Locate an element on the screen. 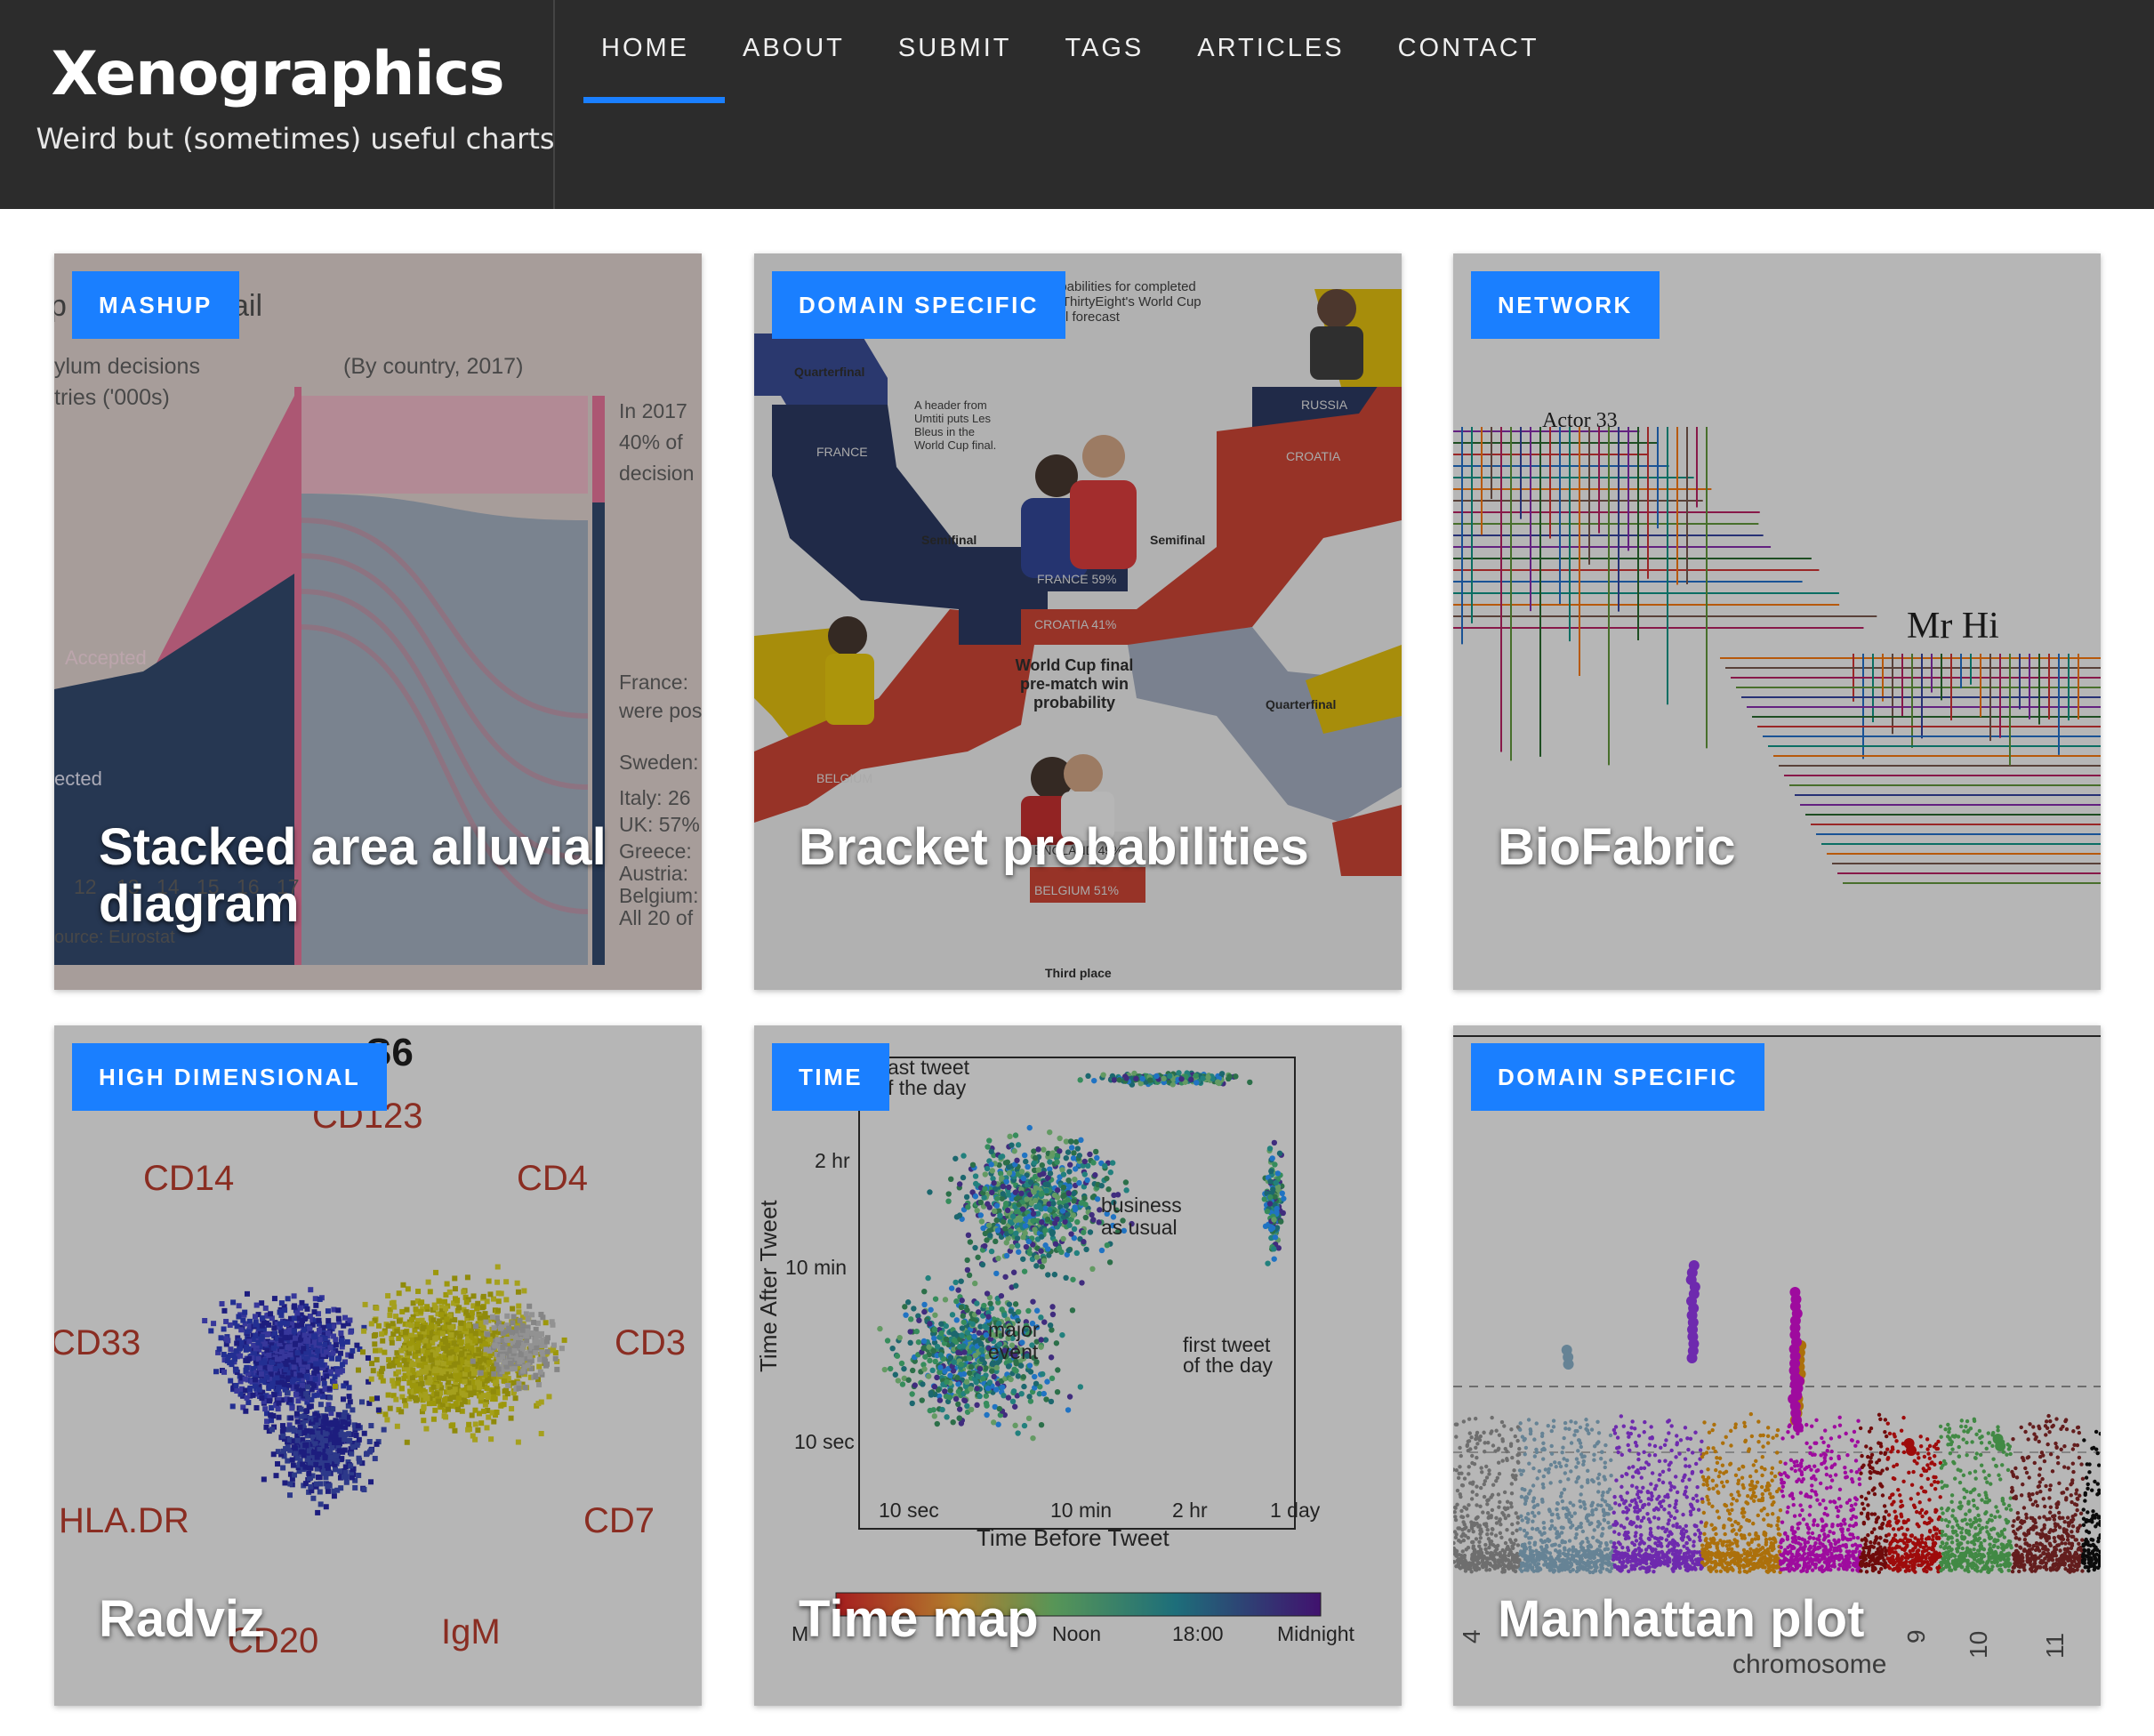 Image resolution: width=2154 pixels, height=1736 pixels. card-title: Radviz is located at coordinates (382, 1619).